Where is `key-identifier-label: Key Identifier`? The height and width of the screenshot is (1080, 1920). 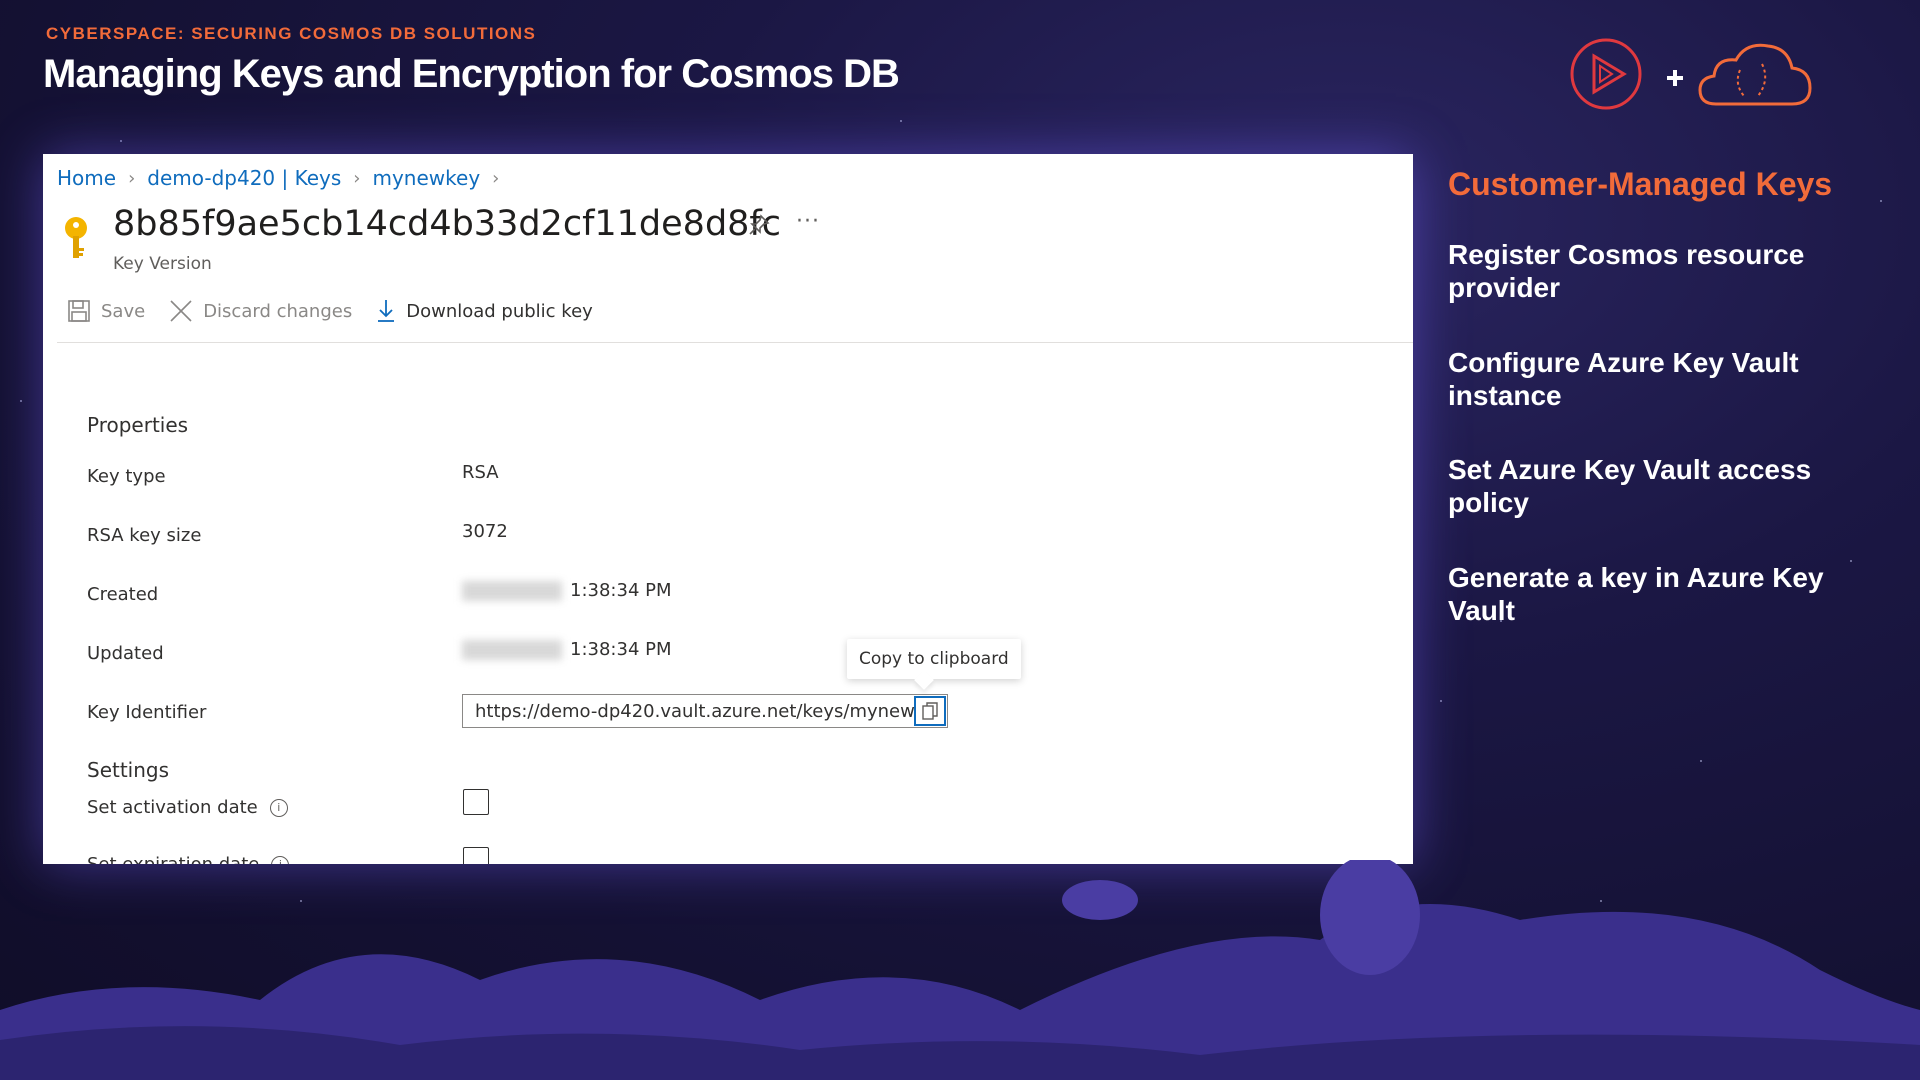
key-identifier-label: Key Identifier is located at coordinates (147, 712).